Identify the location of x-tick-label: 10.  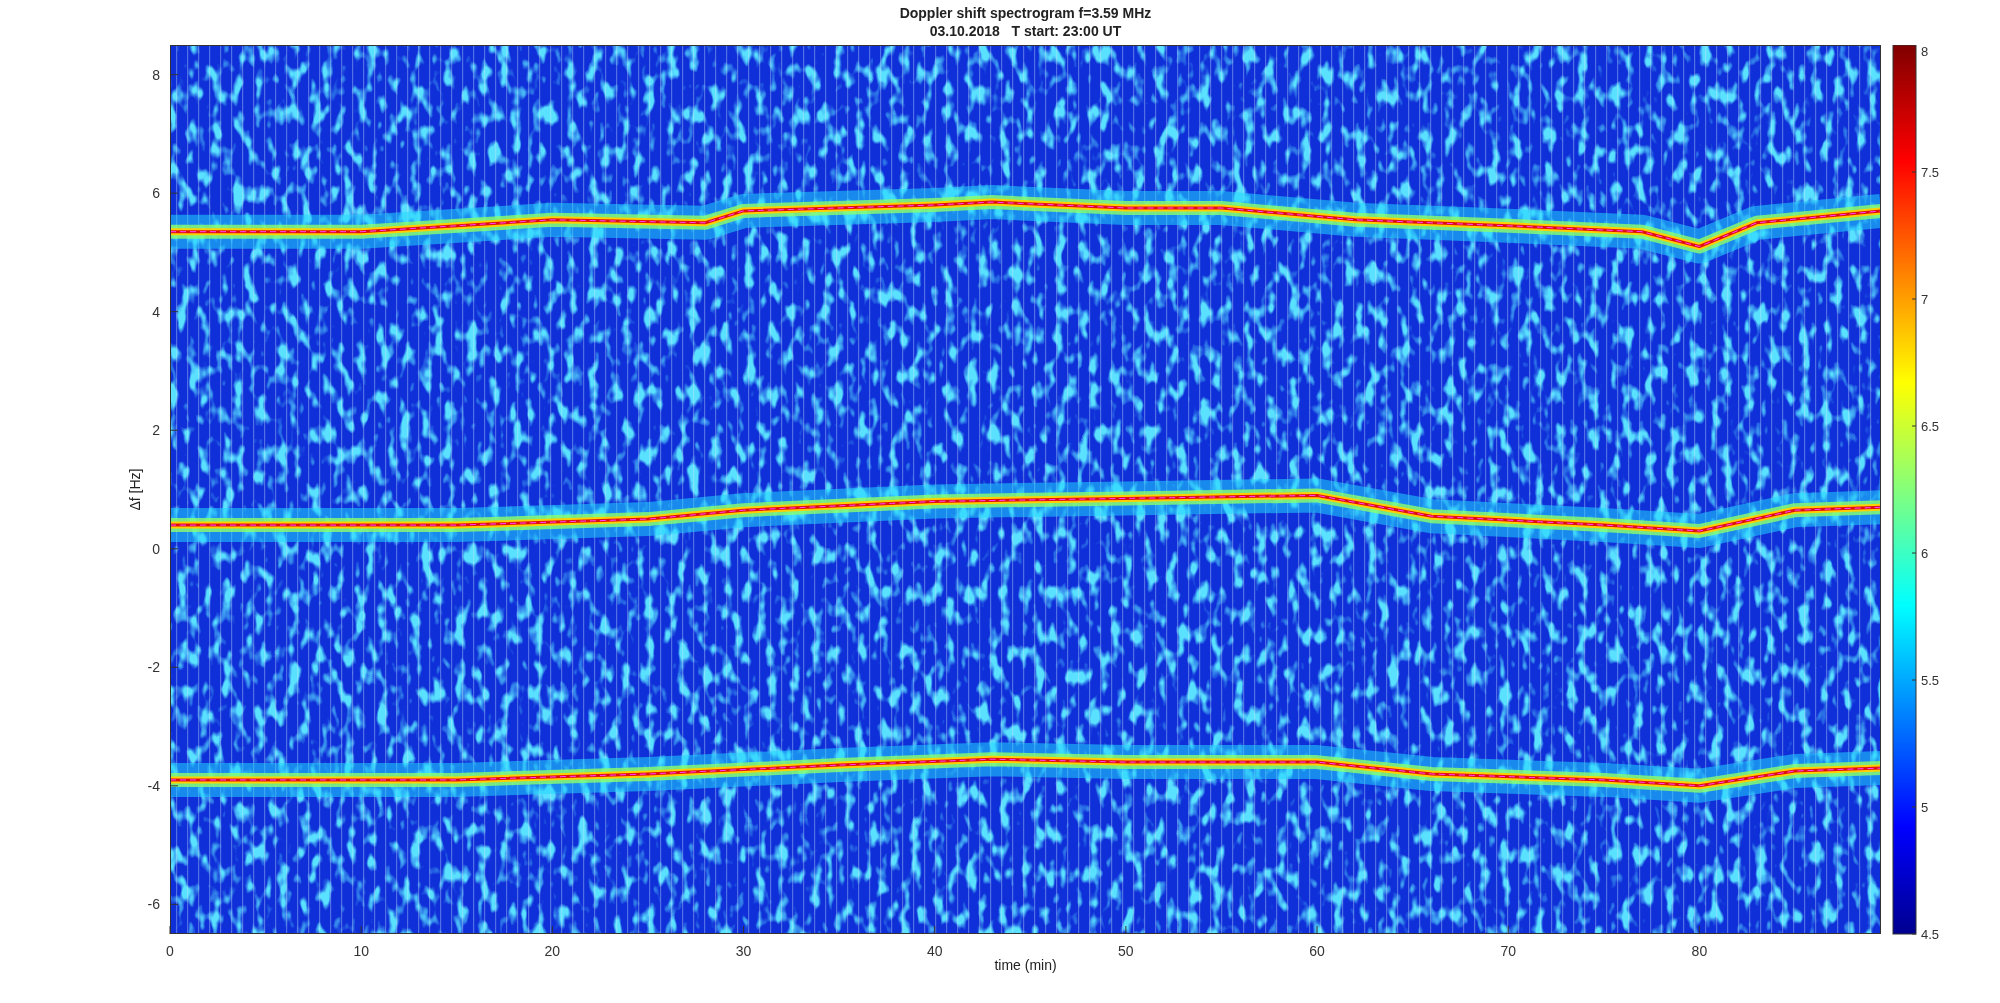
(361, 951).